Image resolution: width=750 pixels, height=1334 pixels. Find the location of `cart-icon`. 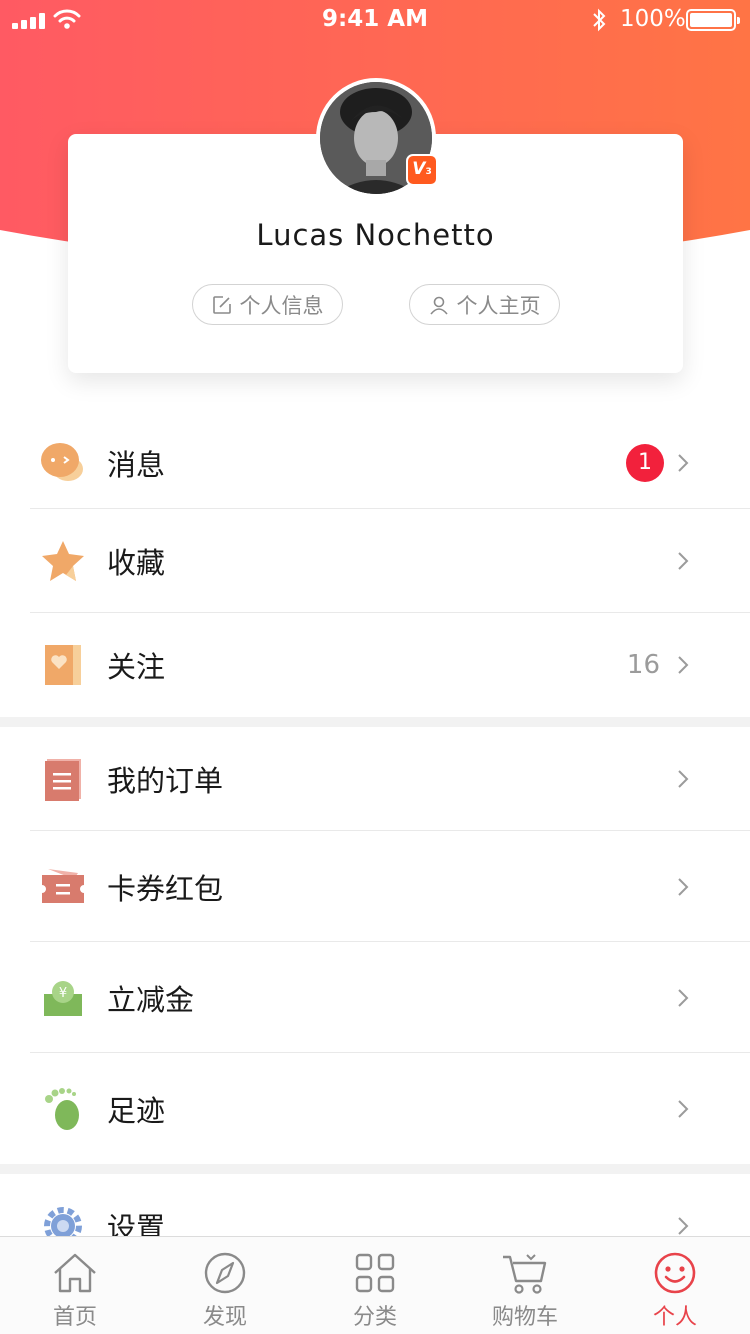

cart-icon is located at coordinates (525, 1274).